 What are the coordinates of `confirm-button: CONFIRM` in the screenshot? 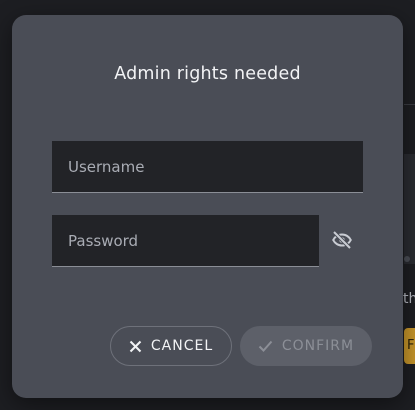 It's located at (306, 346).